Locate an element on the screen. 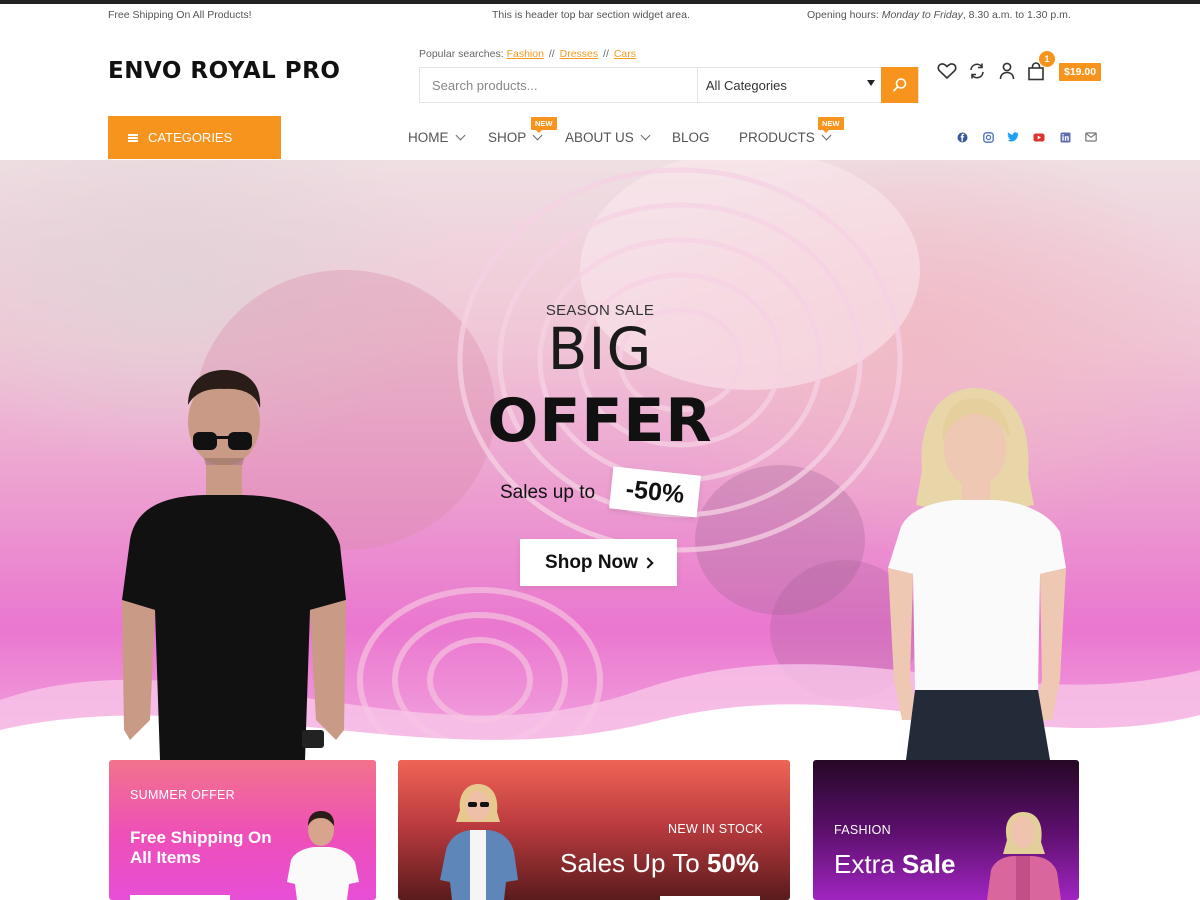 The height and width of the screenshot is (900, 1200). nav-item-blog: BLOG is located at coordinates (691, 137).